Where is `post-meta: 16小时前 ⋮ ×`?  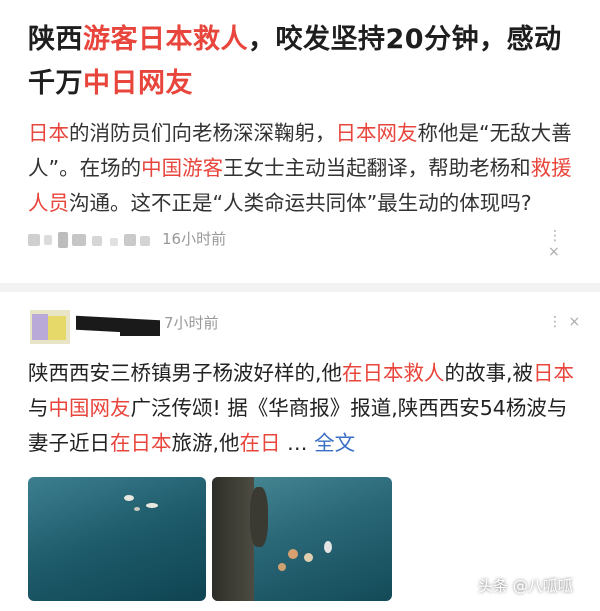 post-meta: 16小时前 ⋮ × is located at coordinates (303, 243).